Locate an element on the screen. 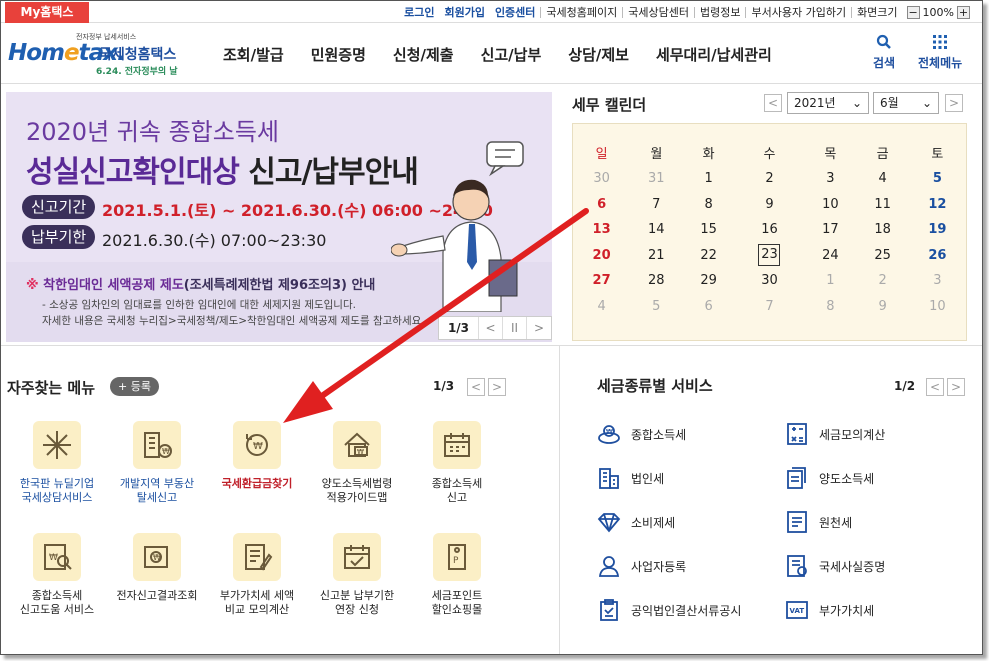 This screenshot has width=989, height=661. calendar-day: 14 is located at coordinates (656, 230).